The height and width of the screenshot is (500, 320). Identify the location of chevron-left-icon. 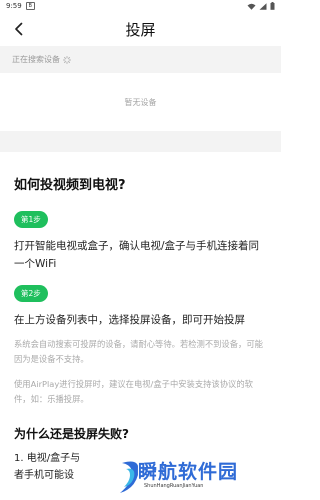
(19, 29).